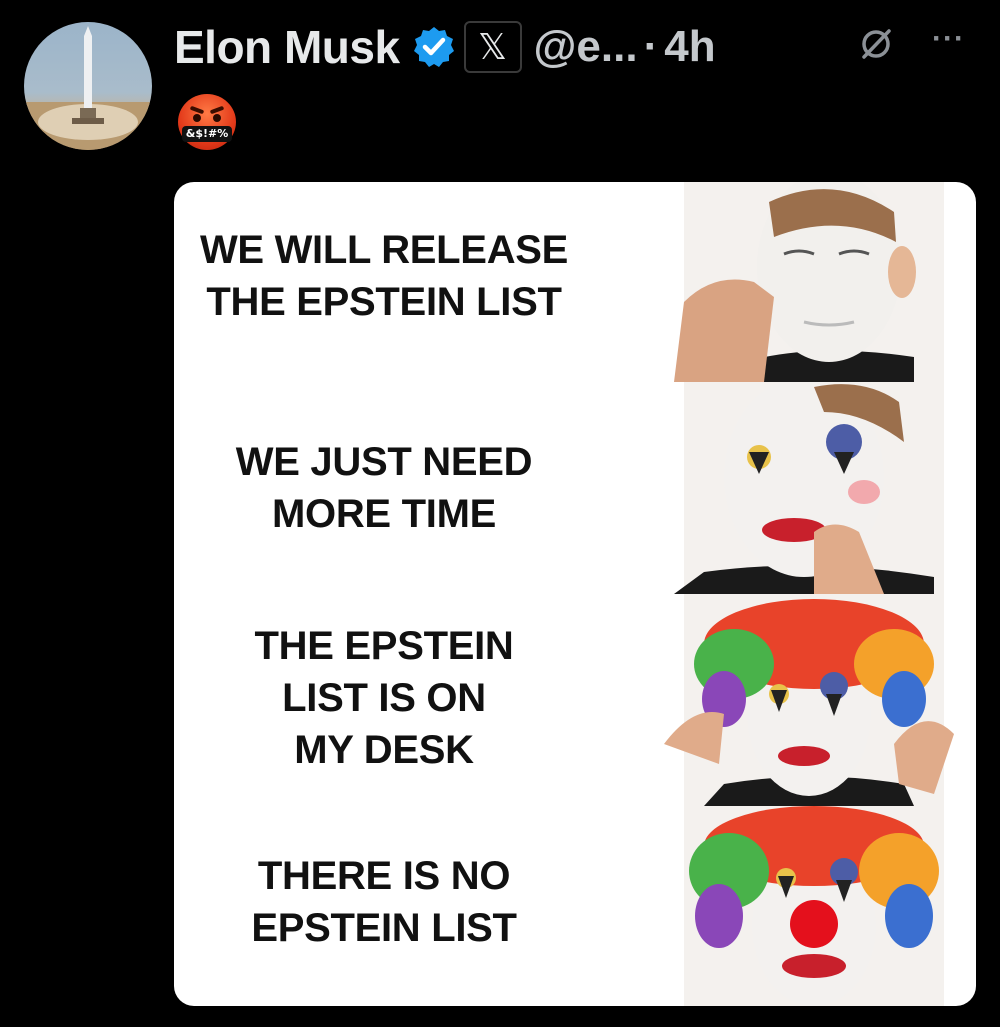 Image resolution: width=1000 pixels, height=1027 pixels. Describe the element at coordinates (384, 876) in the screenshot. I see `caption-line: THERE IS NO` at that location.